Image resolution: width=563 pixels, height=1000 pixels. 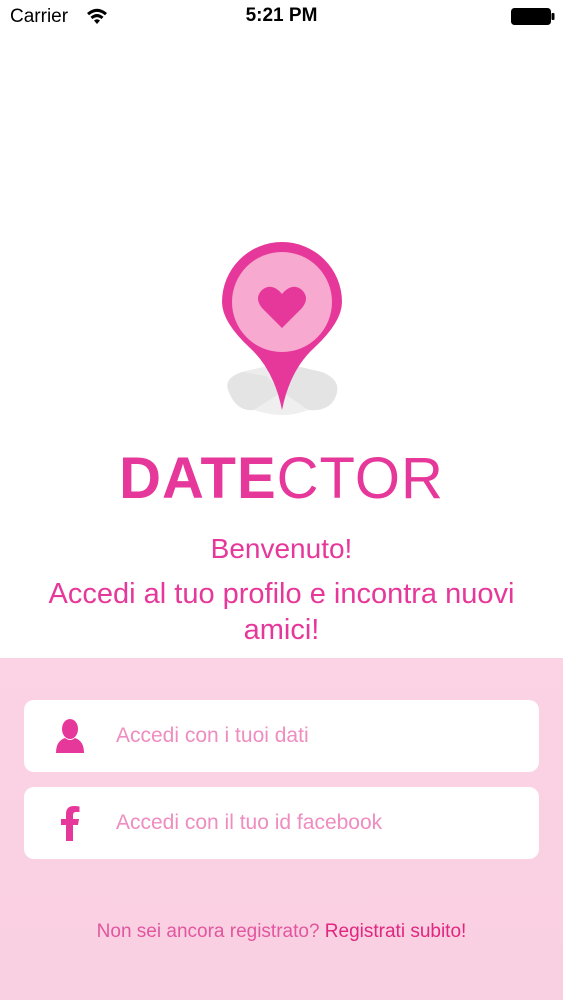 I want to click on brand-bold-part: DATE, so click(x=198, y=478).